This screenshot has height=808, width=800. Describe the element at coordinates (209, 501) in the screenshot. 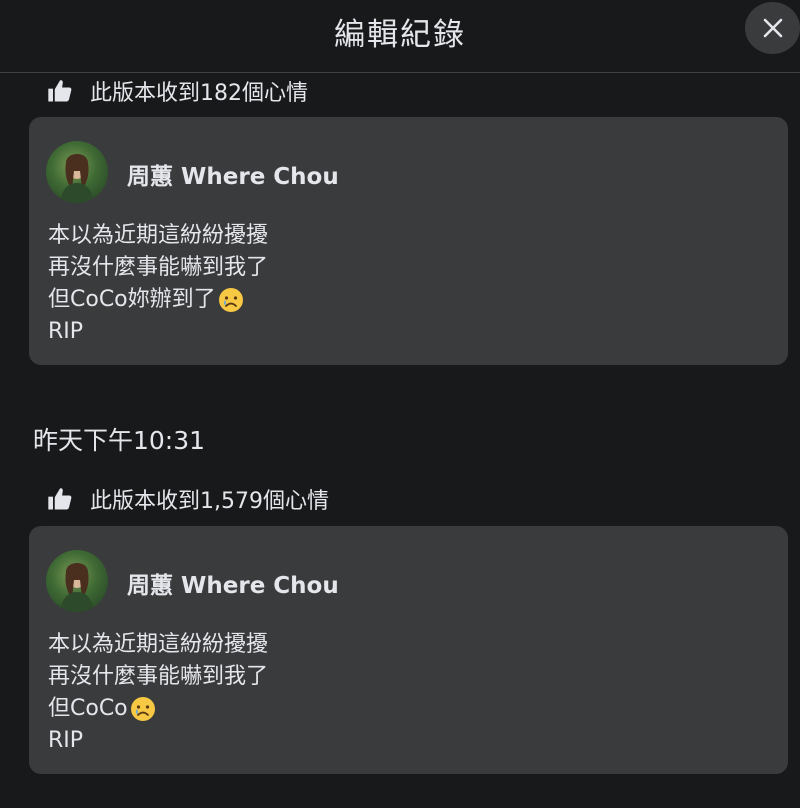

I see `reactions-count-text: 此版本收到1,579個心情` at that location.